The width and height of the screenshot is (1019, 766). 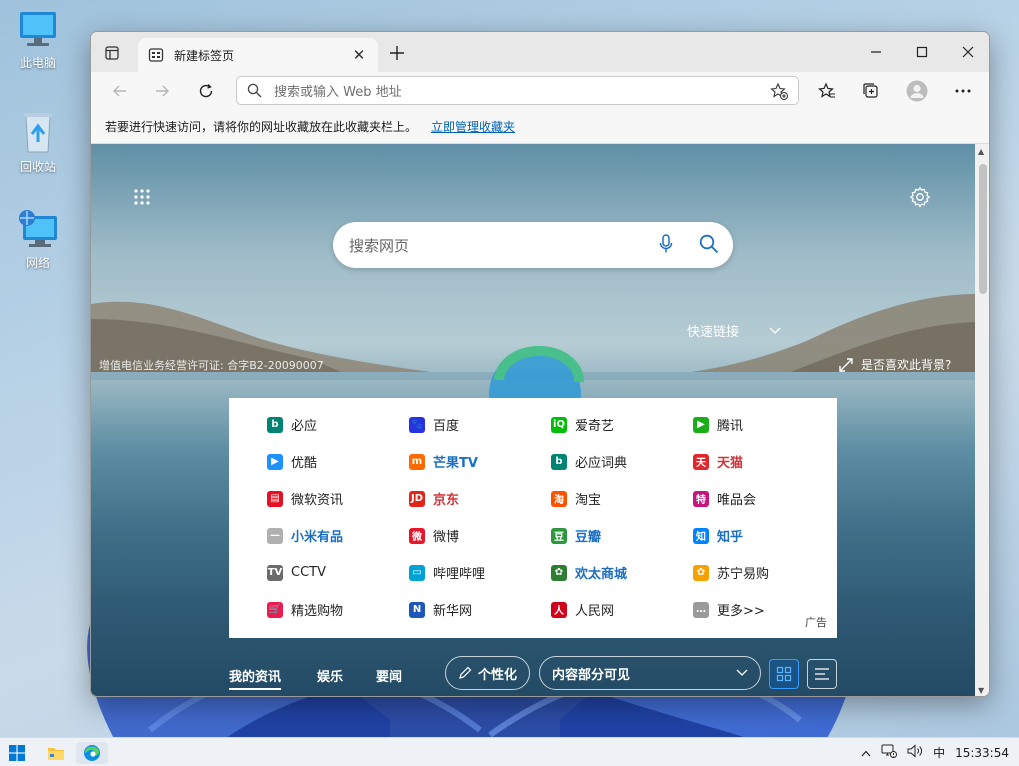 What do you see at coordinates (982, 420) in the screenshot?
I see `page-scrollbar: ▲ ▼` at bounding box center [982, 420].